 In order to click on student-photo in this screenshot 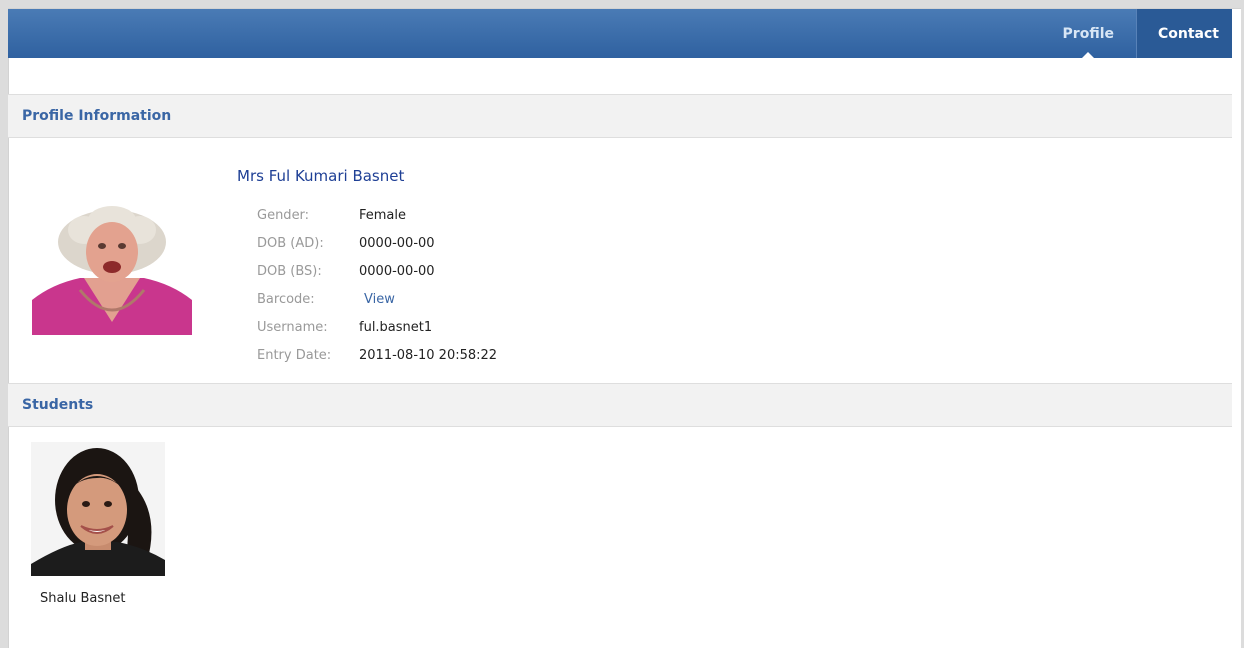, I will do `click(98, 509)`.